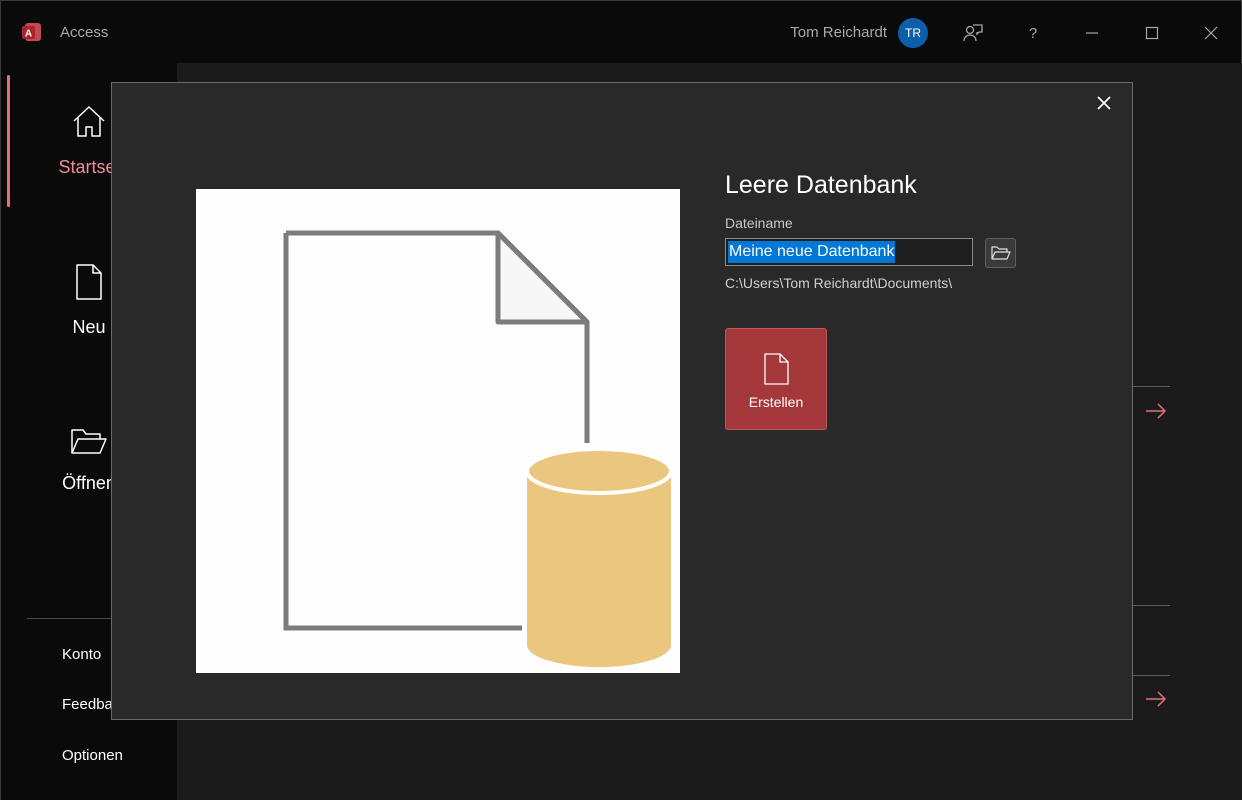 The image size is (1242, 800). Describe the element at coordinates (621, 32) in the screenshot. I see `title-bar: A Access Tom Reichardt TR ?` at that location.